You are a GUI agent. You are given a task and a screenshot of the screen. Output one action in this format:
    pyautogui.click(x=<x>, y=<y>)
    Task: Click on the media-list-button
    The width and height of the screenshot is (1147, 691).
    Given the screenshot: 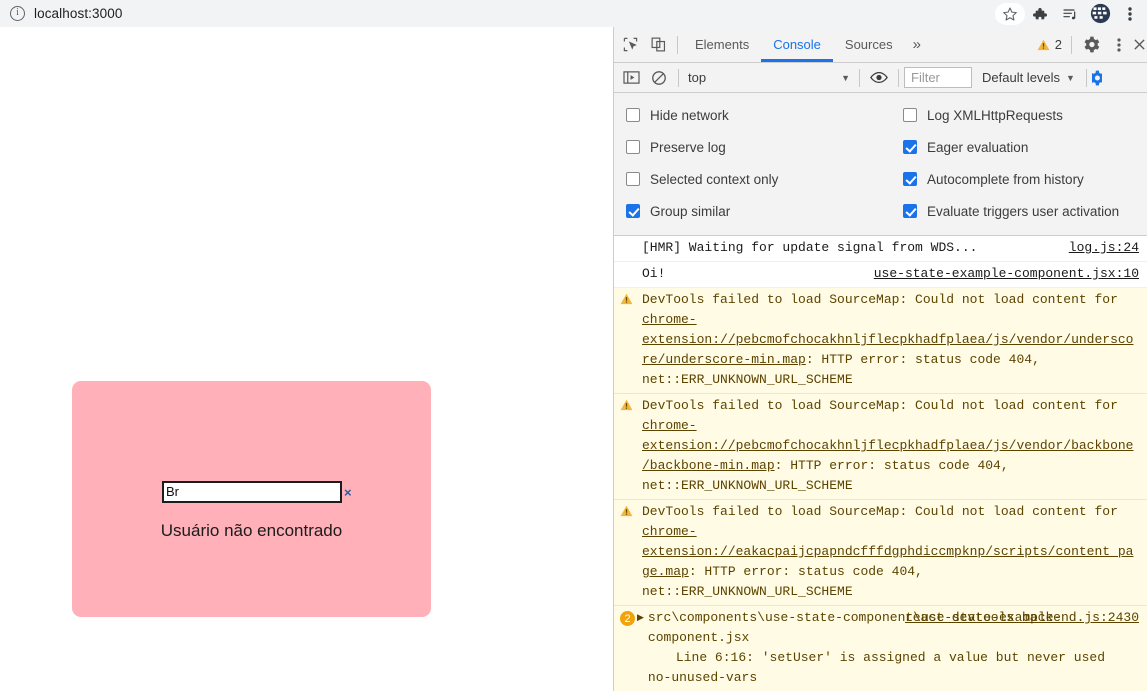 What is the action you would take?
    pyautogui.click(x=1070, y=13)
    